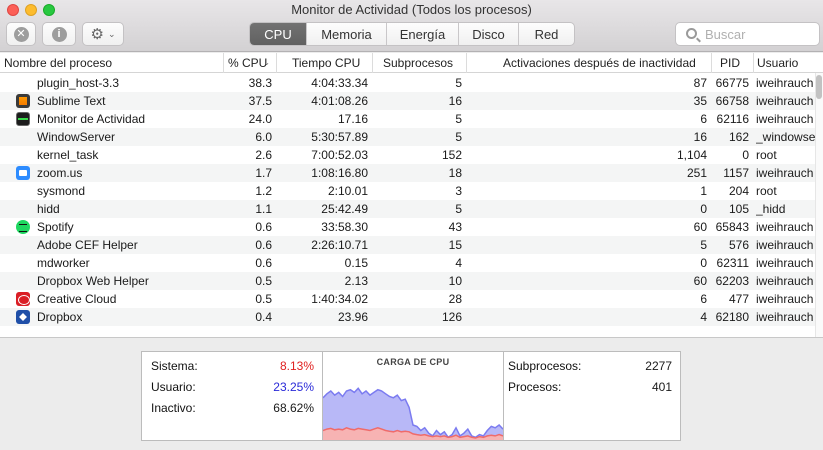  What do you see at coordinates (77, 299) in the screenshot?
I see `process-name-cell: Creative Cloud` at bounding box center [77, 299].